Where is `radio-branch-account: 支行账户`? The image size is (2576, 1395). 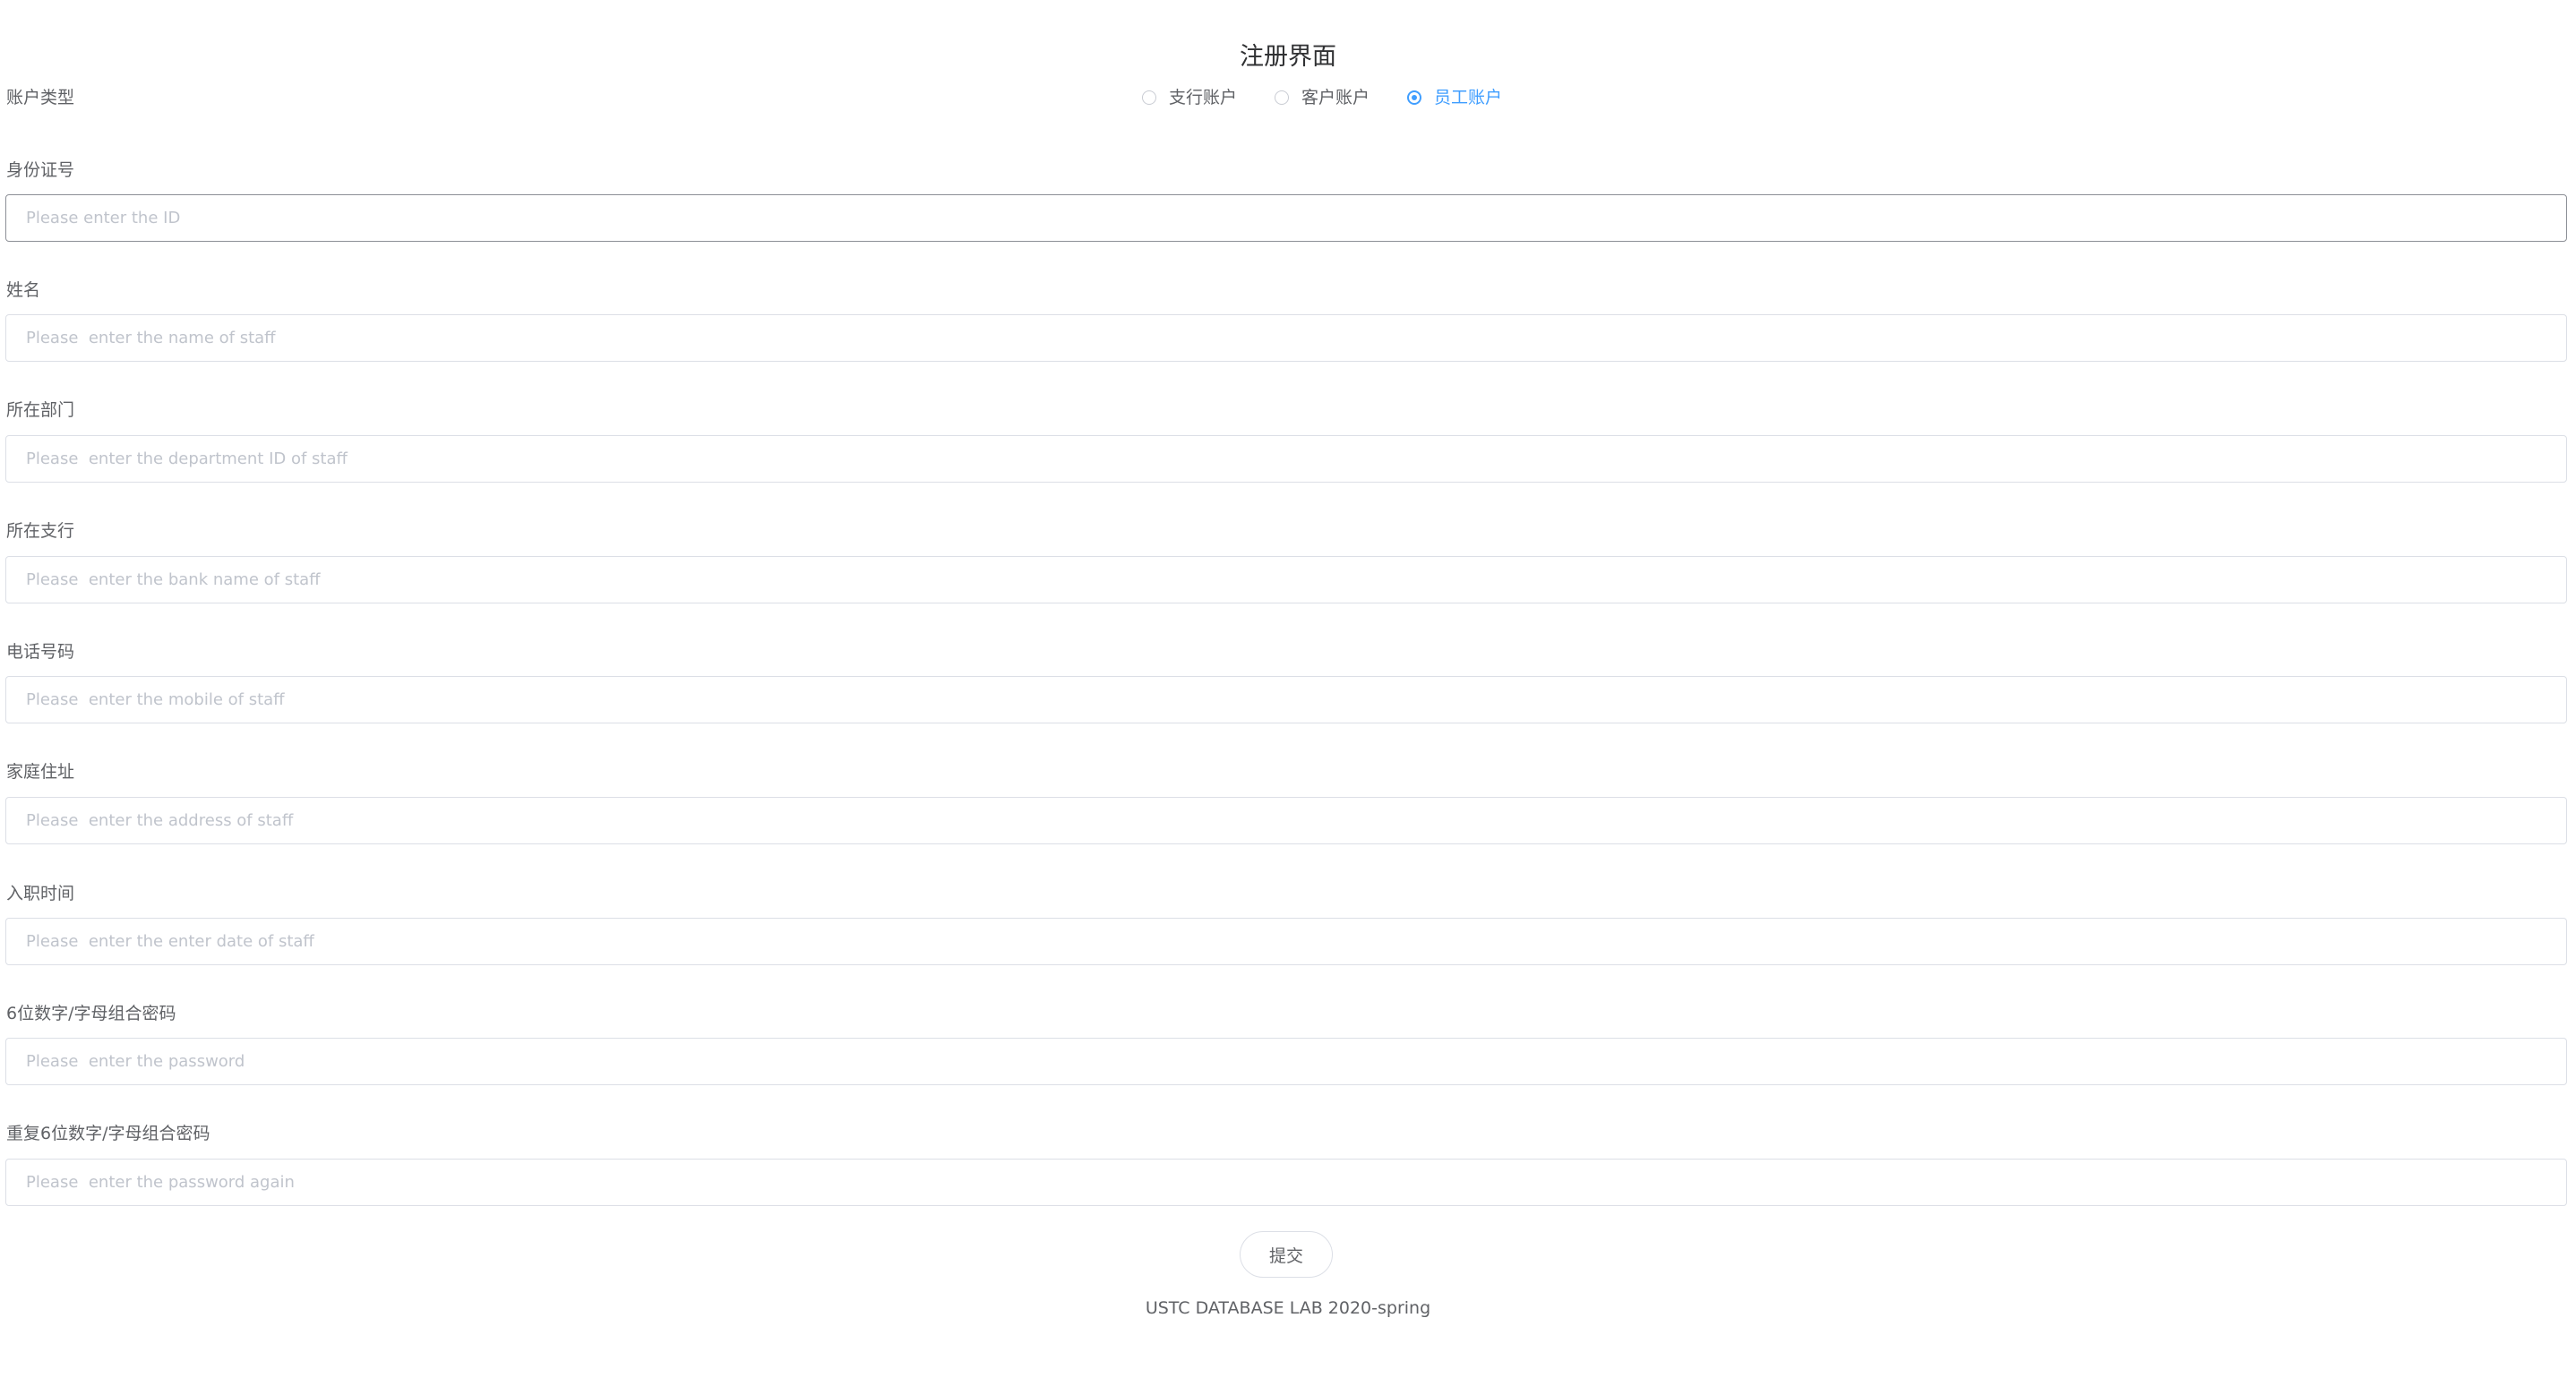
radio-branch-account: 支行账户 is located at coordinates (1189, 97).